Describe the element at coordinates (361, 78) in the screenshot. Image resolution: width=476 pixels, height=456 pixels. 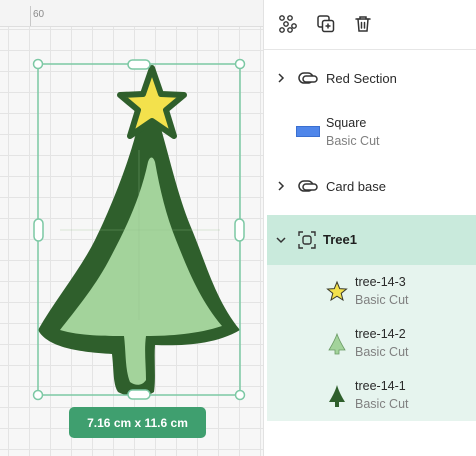
I see `layer-label: Red Section` at that location.